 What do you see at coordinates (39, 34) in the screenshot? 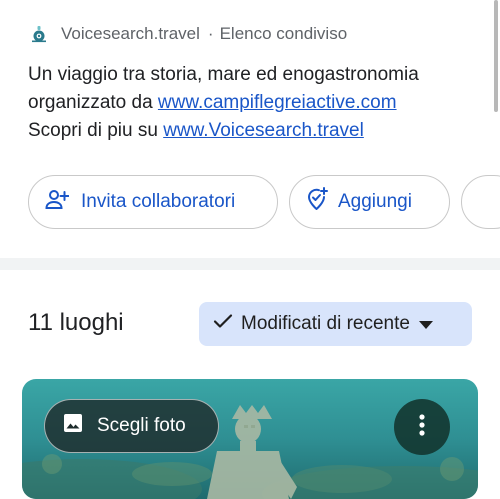
I see `voicesearch-logo-icon` at bounding box center [39, 34].